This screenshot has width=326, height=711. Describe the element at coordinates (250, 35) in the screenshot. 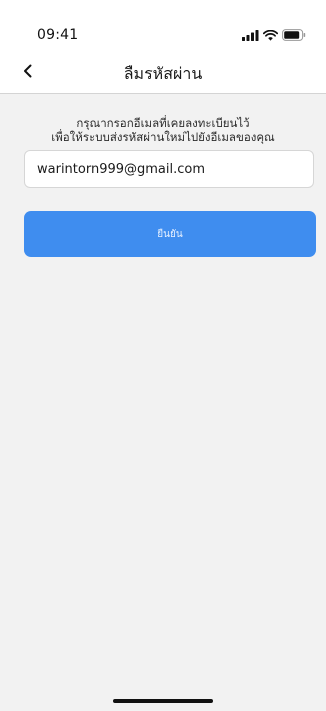

I see `signal-icon` at that location.